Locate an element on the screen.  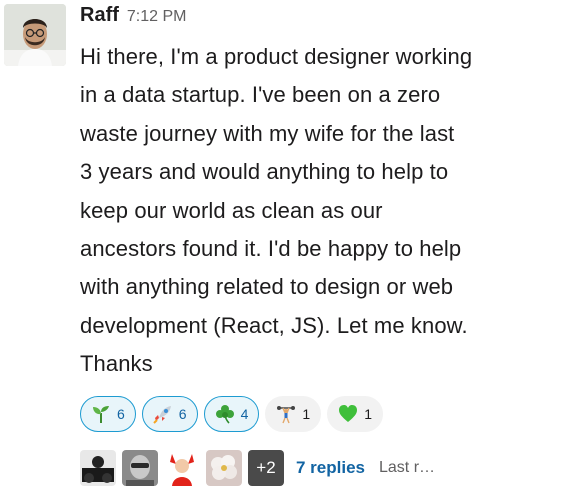
more-repliers-count: +2 is located at coordinates (266, 467).